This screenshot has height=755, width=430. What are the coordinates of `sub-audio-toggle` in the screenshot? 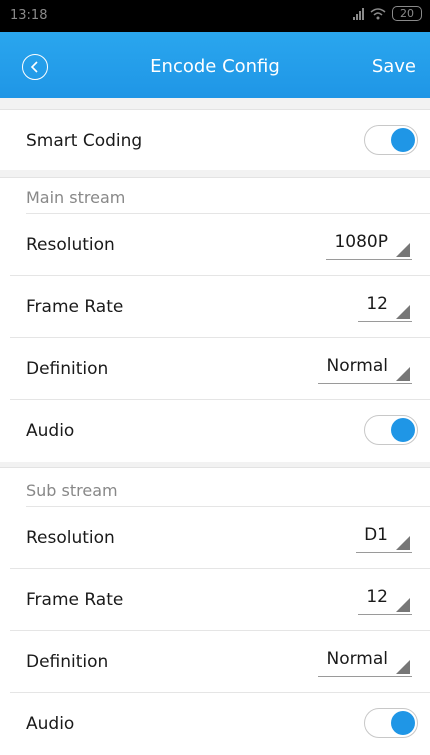 It's located at (391, 723).